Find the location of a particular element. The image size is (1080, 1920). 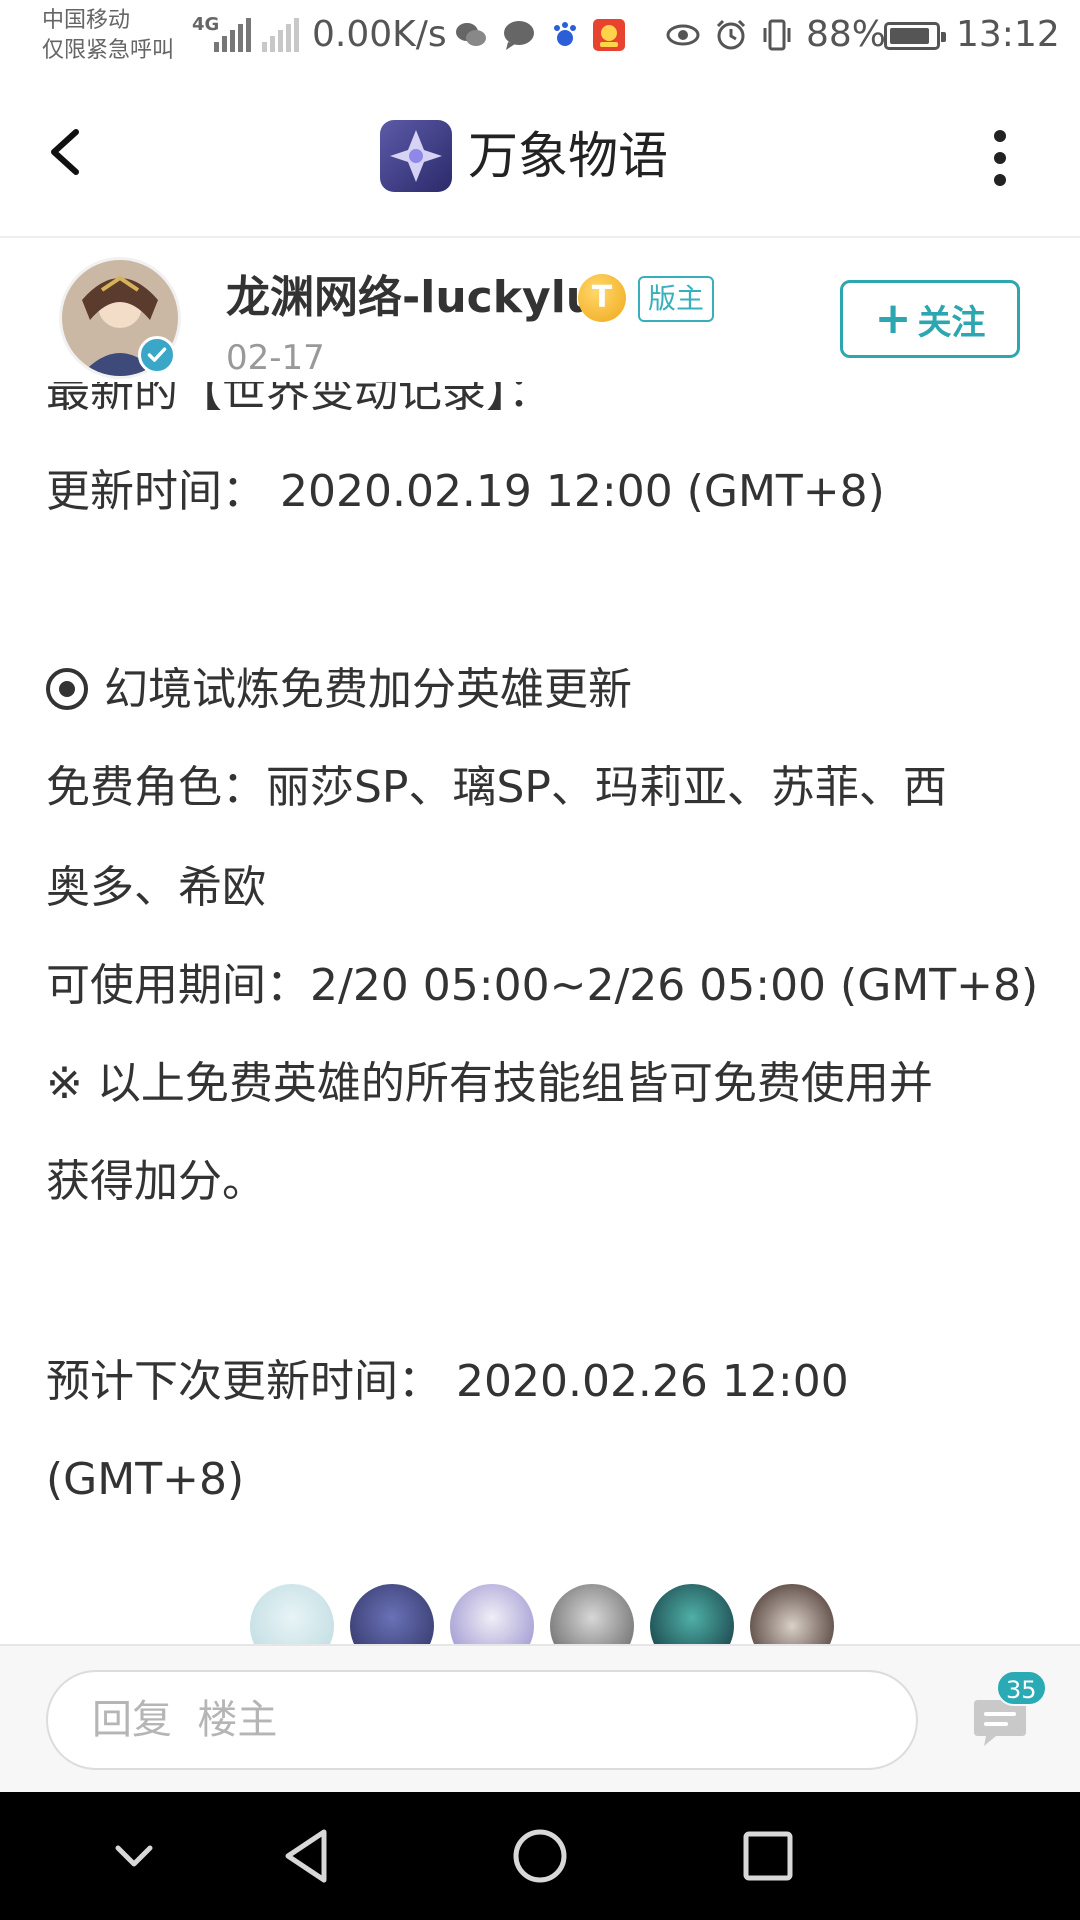

author-bar: 龙渊网络-luckylu T 版主 02-17 + 关注 is located at coordinates (540, 311).